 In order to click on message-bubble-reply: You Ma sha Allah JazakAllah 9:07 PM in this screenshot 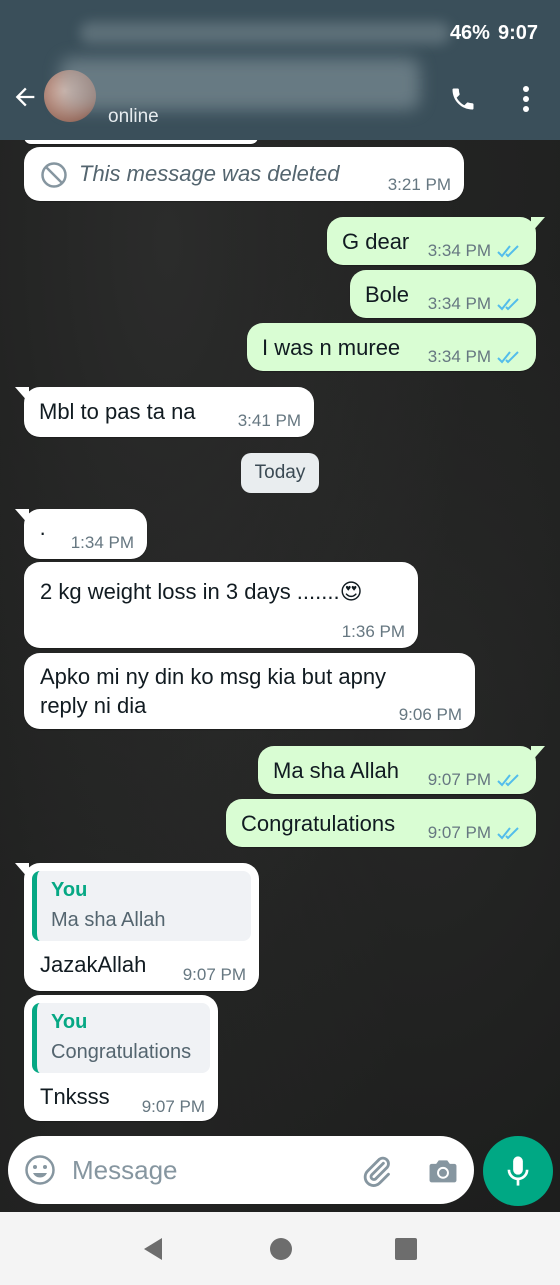, I will do `click(137, 927)`.